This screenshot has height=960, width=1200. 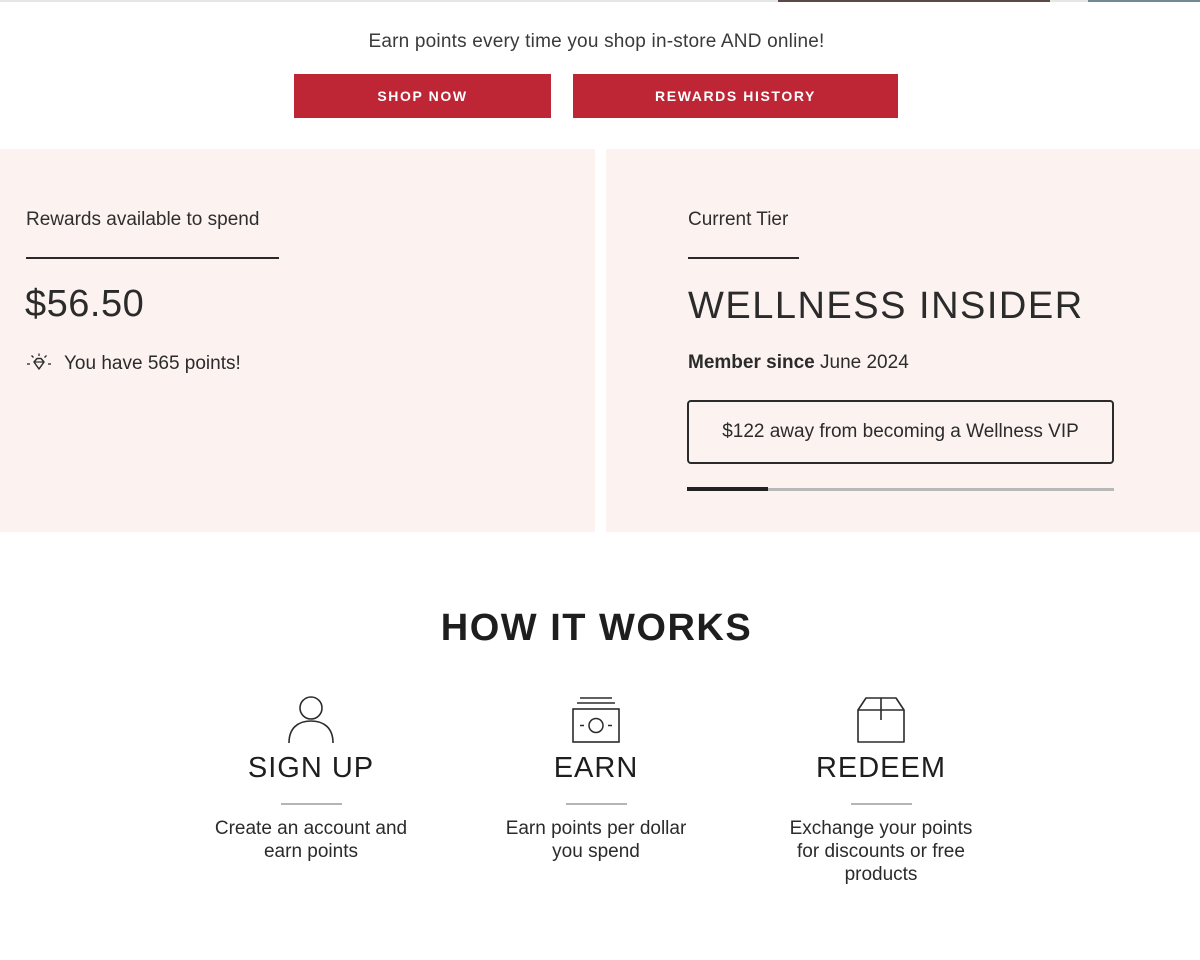 I want to click on tier-divider, so click(x=743, y=258).